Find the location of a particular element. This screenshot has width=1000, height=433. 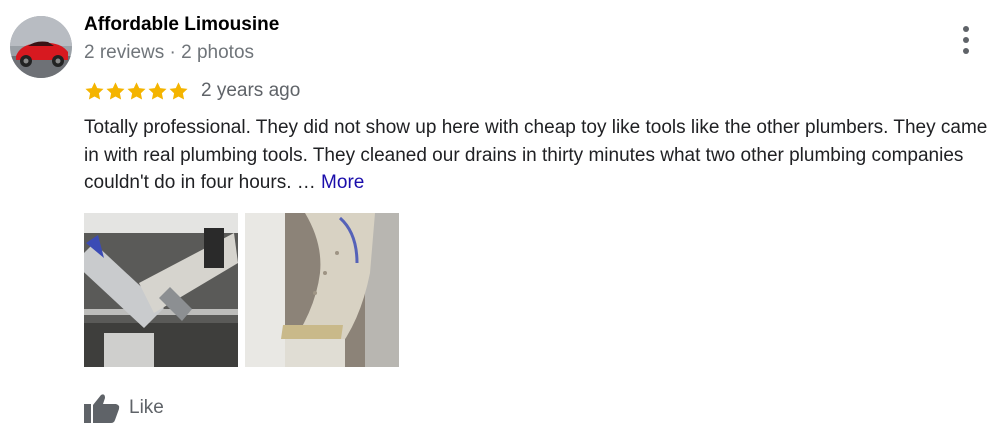

like-label: Like is located at coordinates (146, 407).